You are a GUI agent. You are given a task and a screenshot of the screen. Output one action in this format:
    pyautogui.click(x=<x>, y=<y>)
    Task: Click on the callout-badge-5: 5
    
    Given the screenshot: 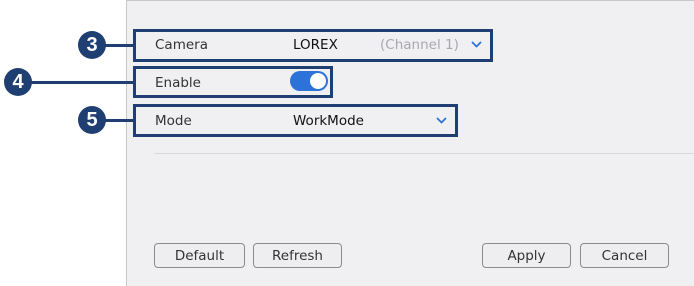 What is the action you would take?
    pyautogui.click(x=92, y=120)
    